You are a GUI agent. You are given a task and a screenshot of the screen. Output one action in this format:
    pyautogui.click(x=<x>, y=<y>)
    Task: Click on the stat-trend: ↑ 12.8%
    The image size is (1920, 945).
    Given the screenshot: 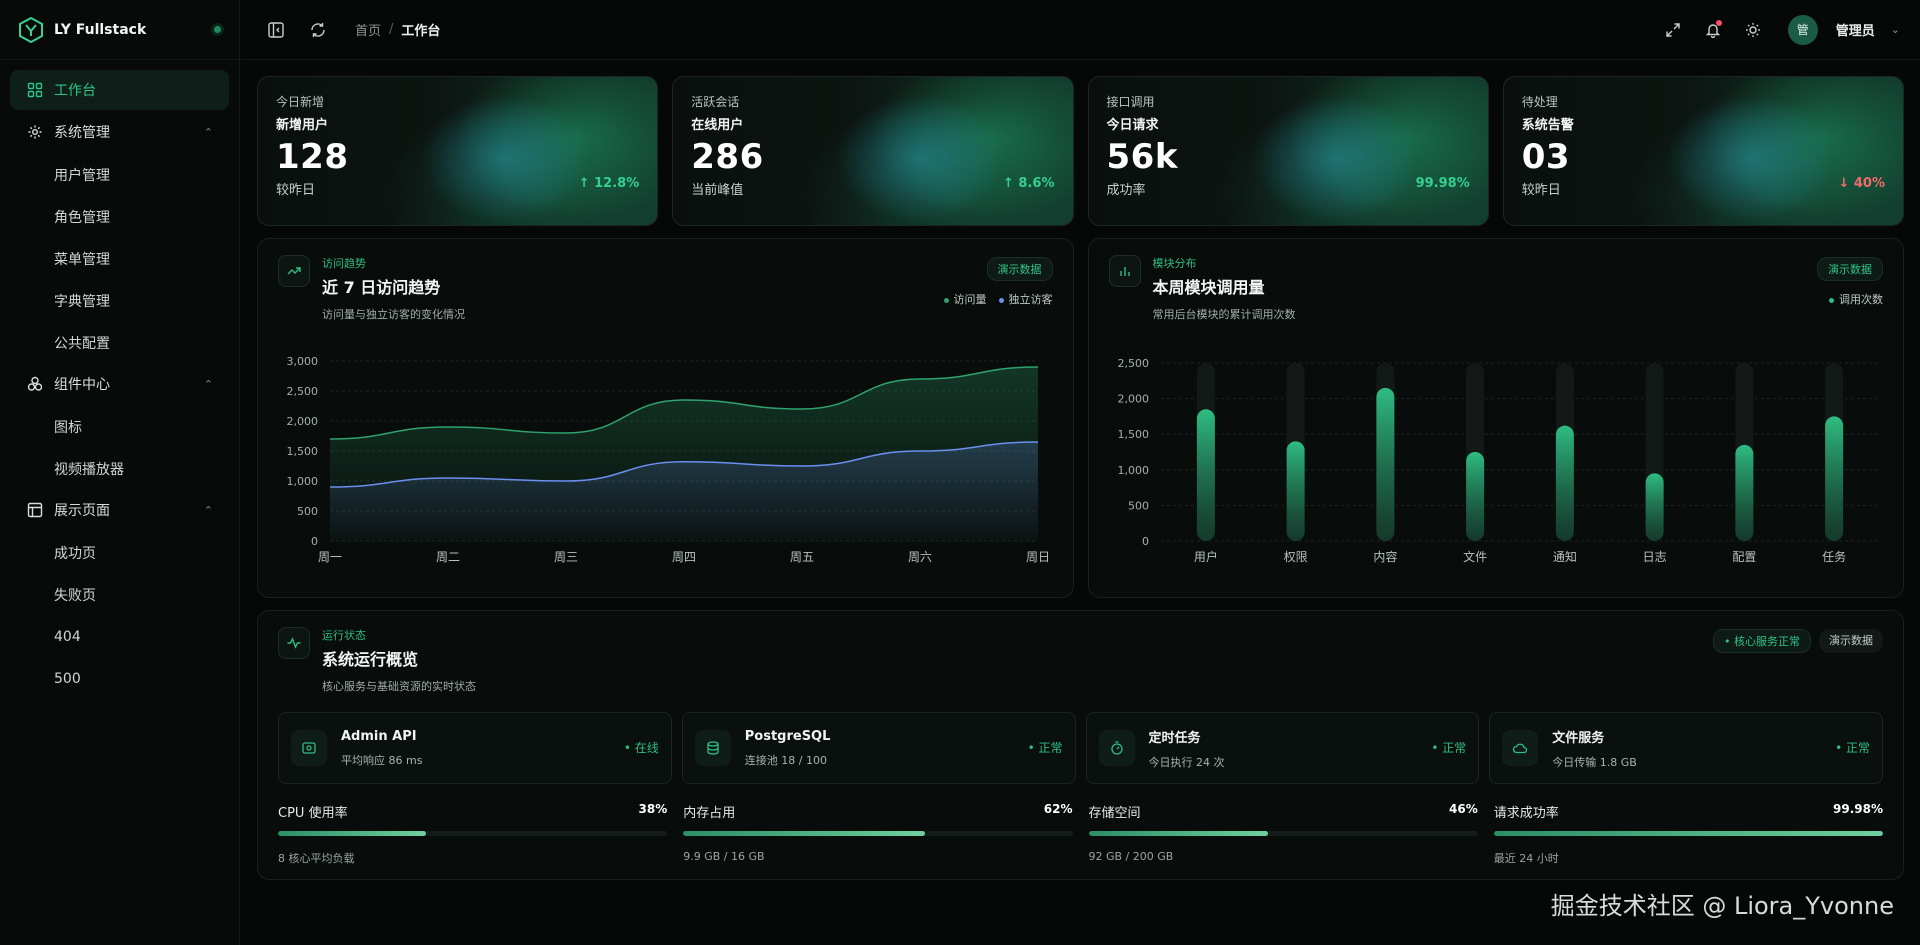 What is the action you would take?
    pyautogui.click(x=609, y=183)
    